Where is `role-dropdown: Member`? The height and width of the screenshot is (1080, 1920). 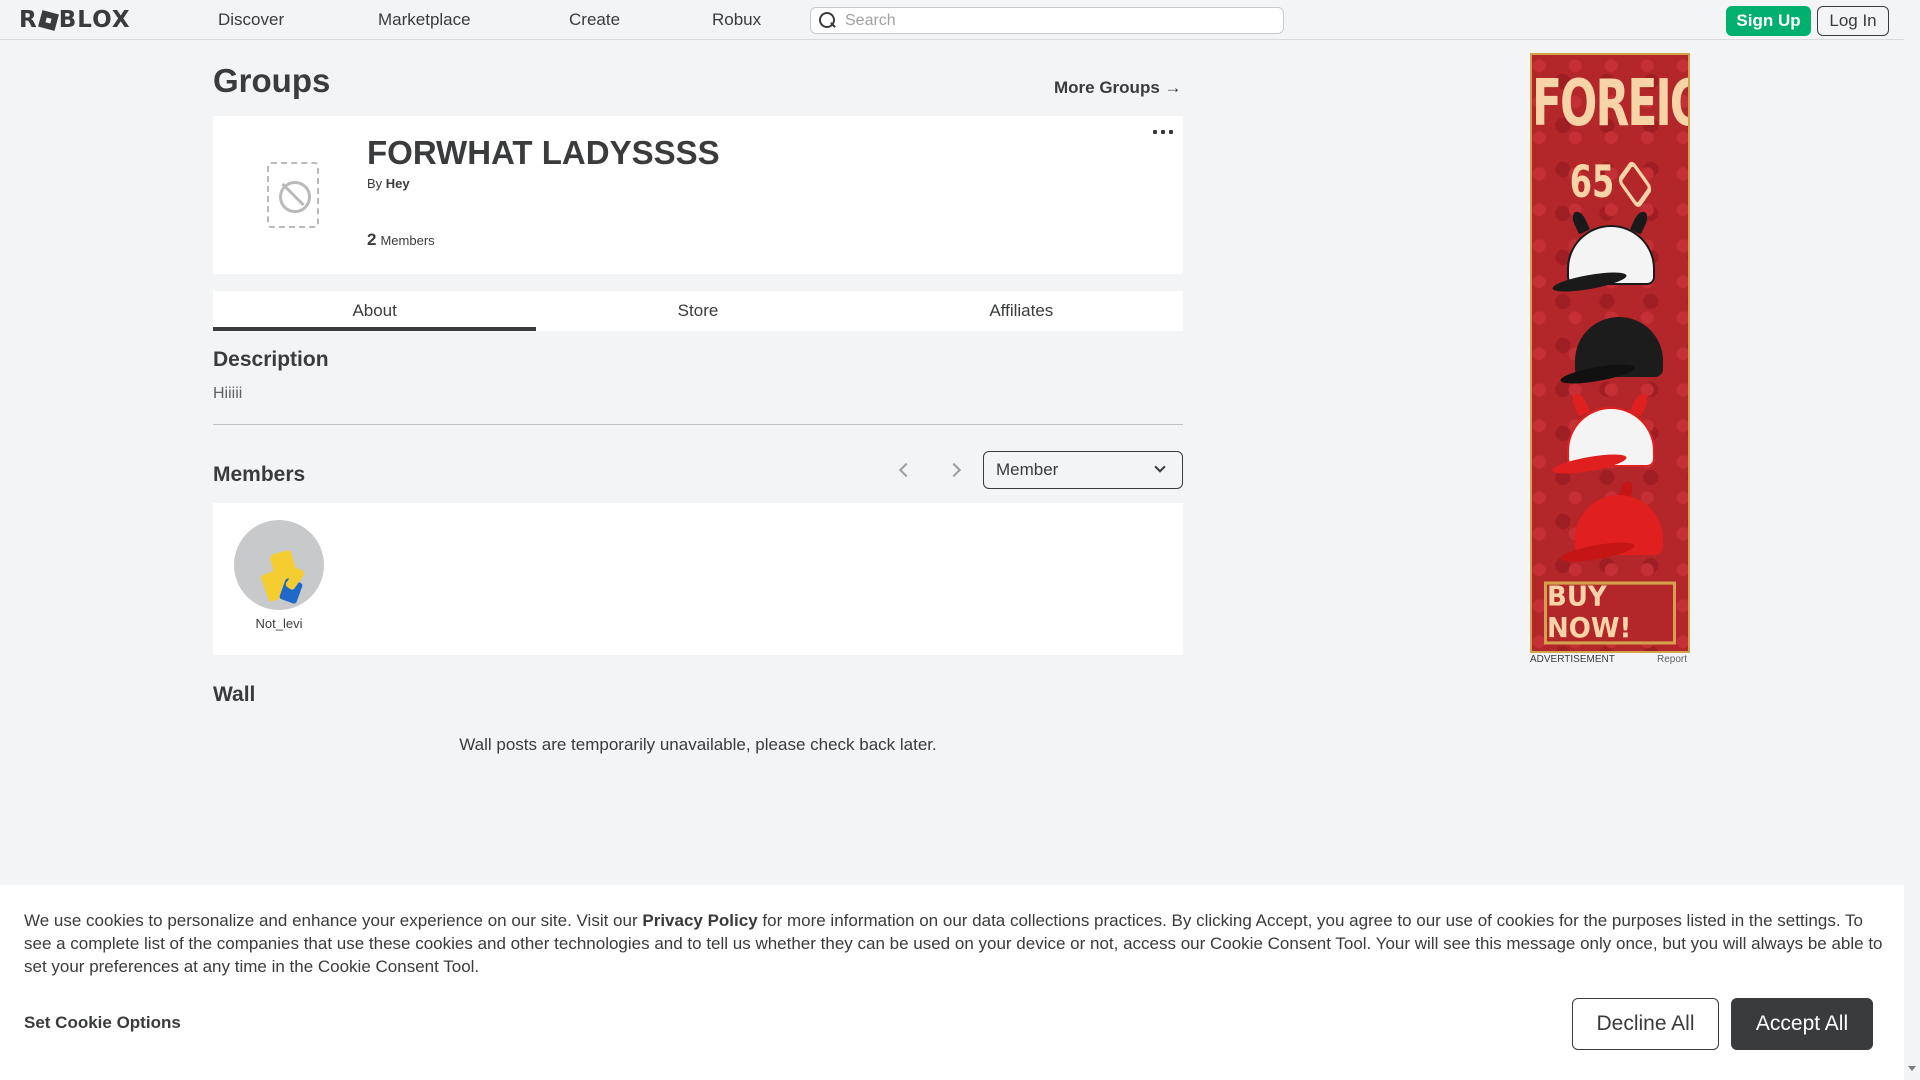 role-dropdown: Member is located at coordinates (1083, 470).